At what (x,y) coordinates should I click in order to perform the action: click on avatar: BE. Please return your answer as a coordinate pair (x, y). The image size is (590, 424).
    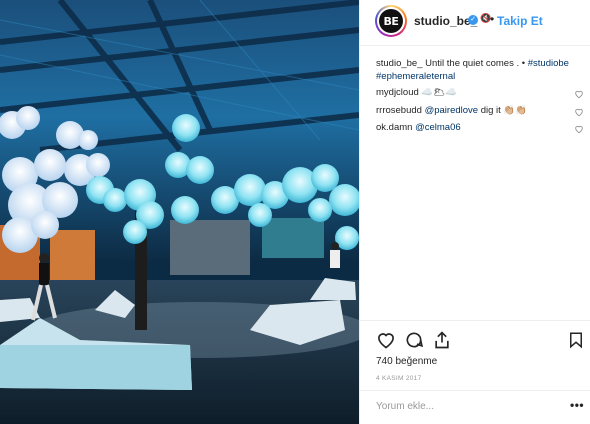
    Looking at the image, I should click on (391, 21).